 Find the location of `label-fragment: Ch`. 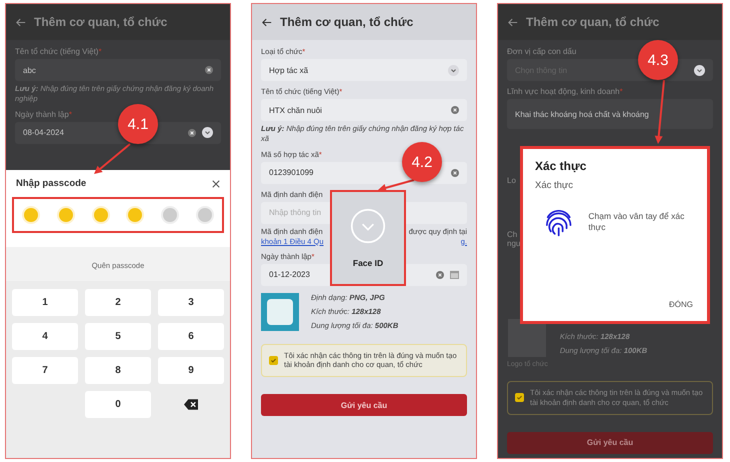

label-fragment: Ch is located at coordinates (512, 234).